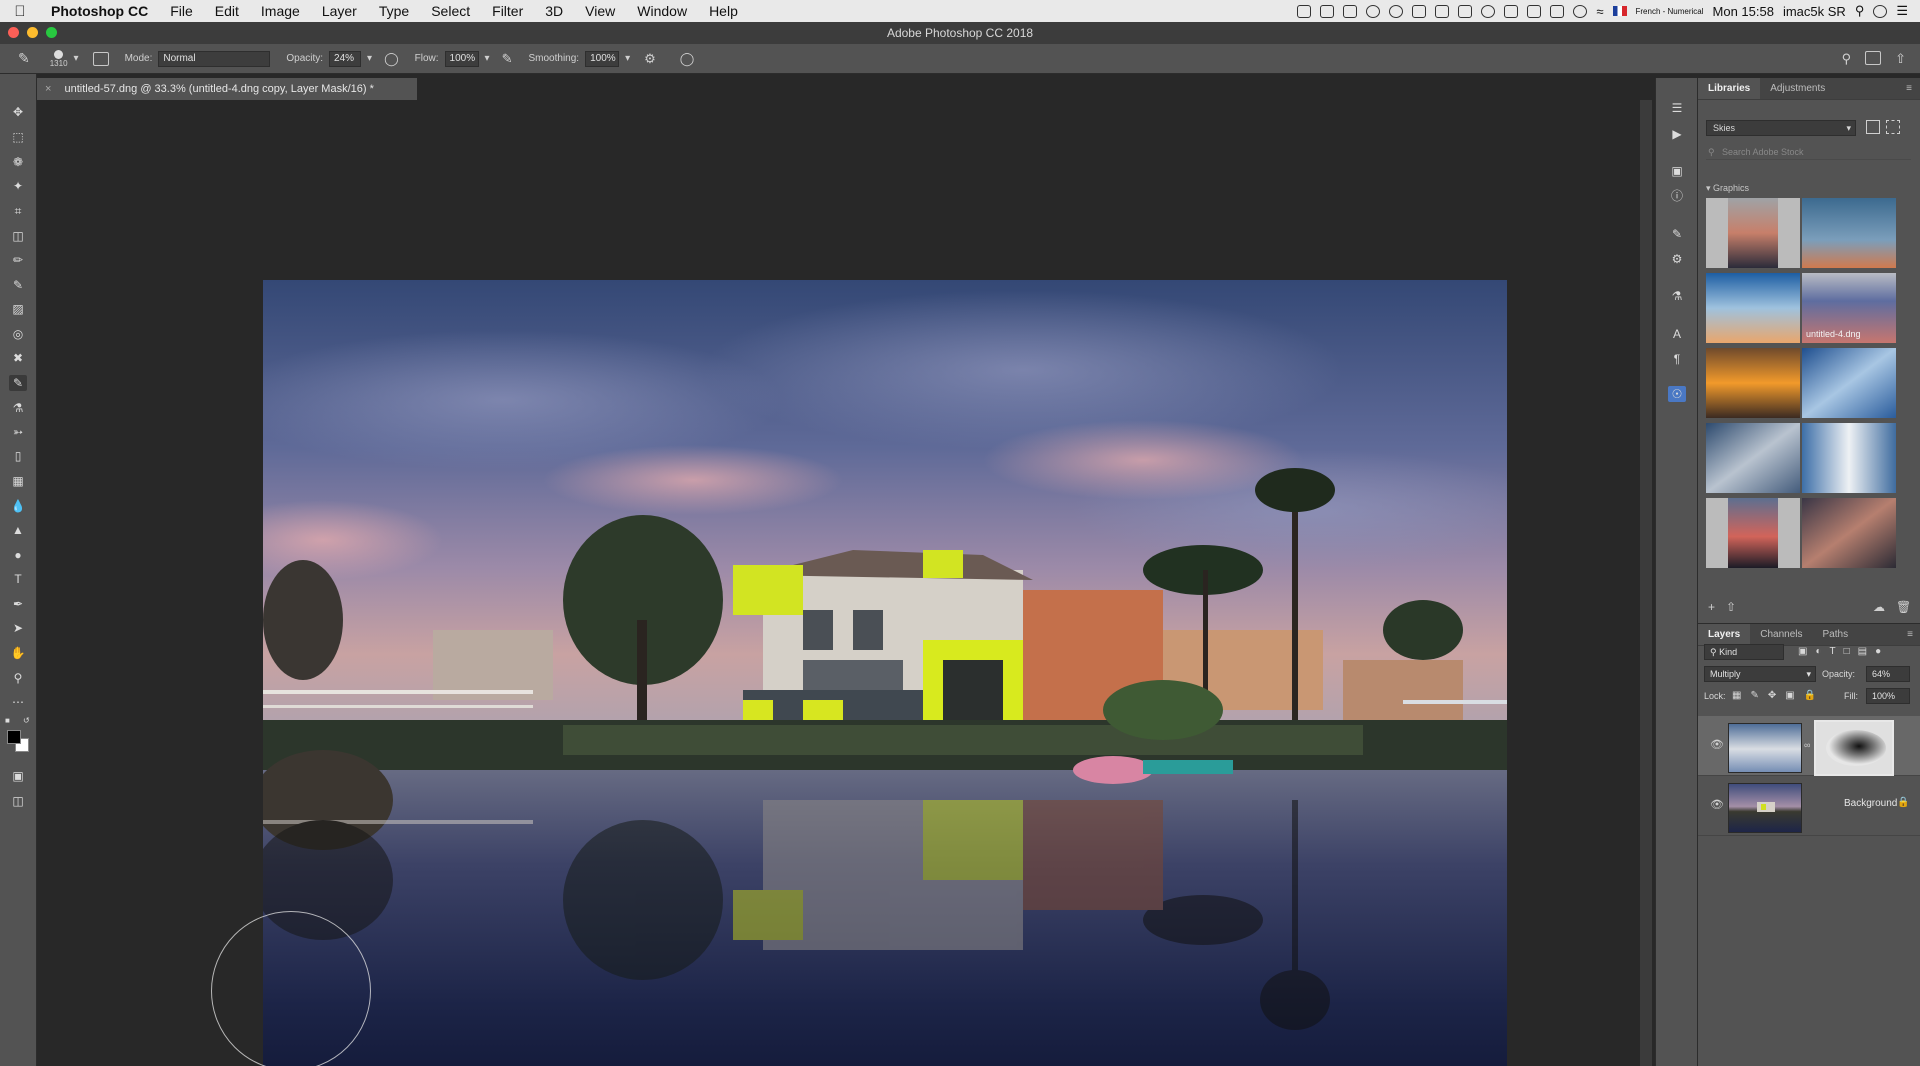 This screenshot has height=1066, width=1920. Describe the element at coordinates (394, 11) in the screenshot. I see `menu-type: Type` at that location.